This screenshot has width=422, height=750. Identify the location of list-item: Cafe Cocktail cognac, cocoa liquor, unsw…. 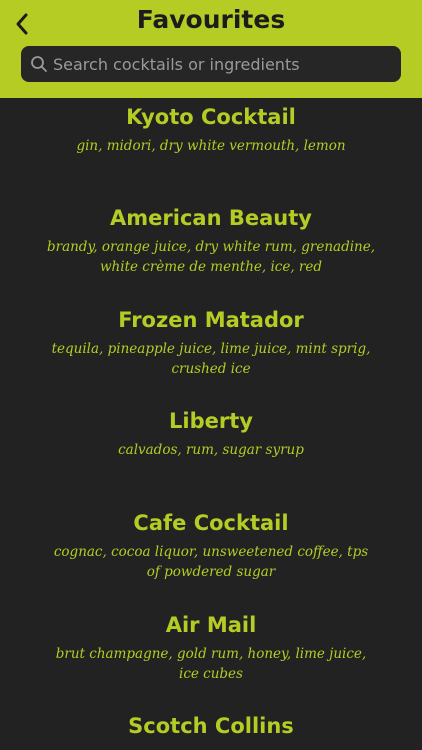
(211, 545).